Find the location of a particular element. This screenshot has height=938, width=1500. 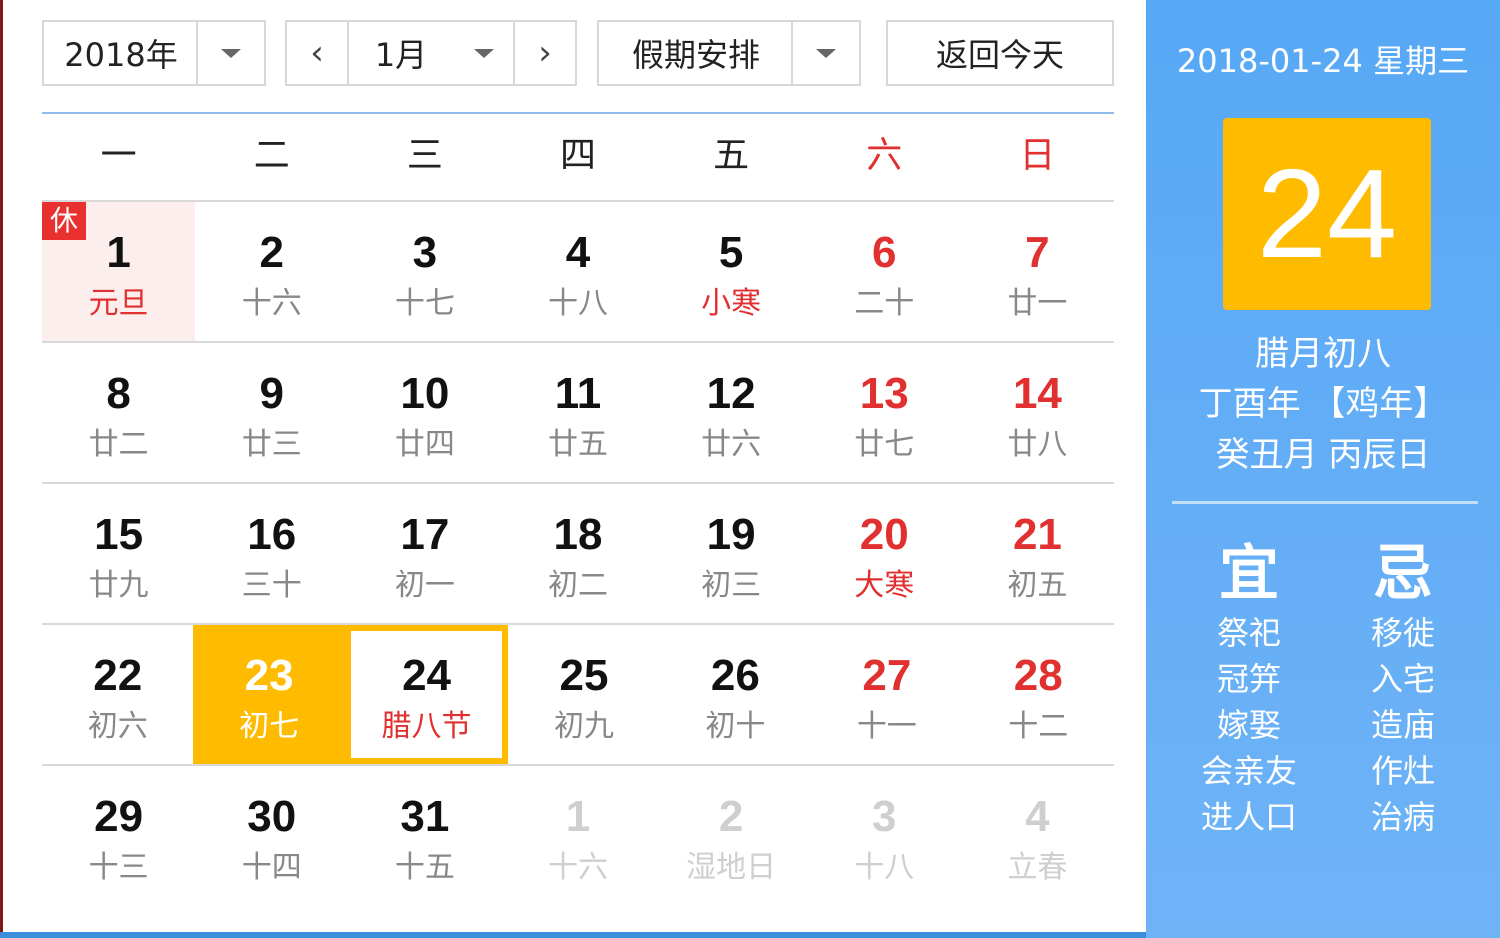

lunar-label: 十三 is located at coordinates (118, 867).